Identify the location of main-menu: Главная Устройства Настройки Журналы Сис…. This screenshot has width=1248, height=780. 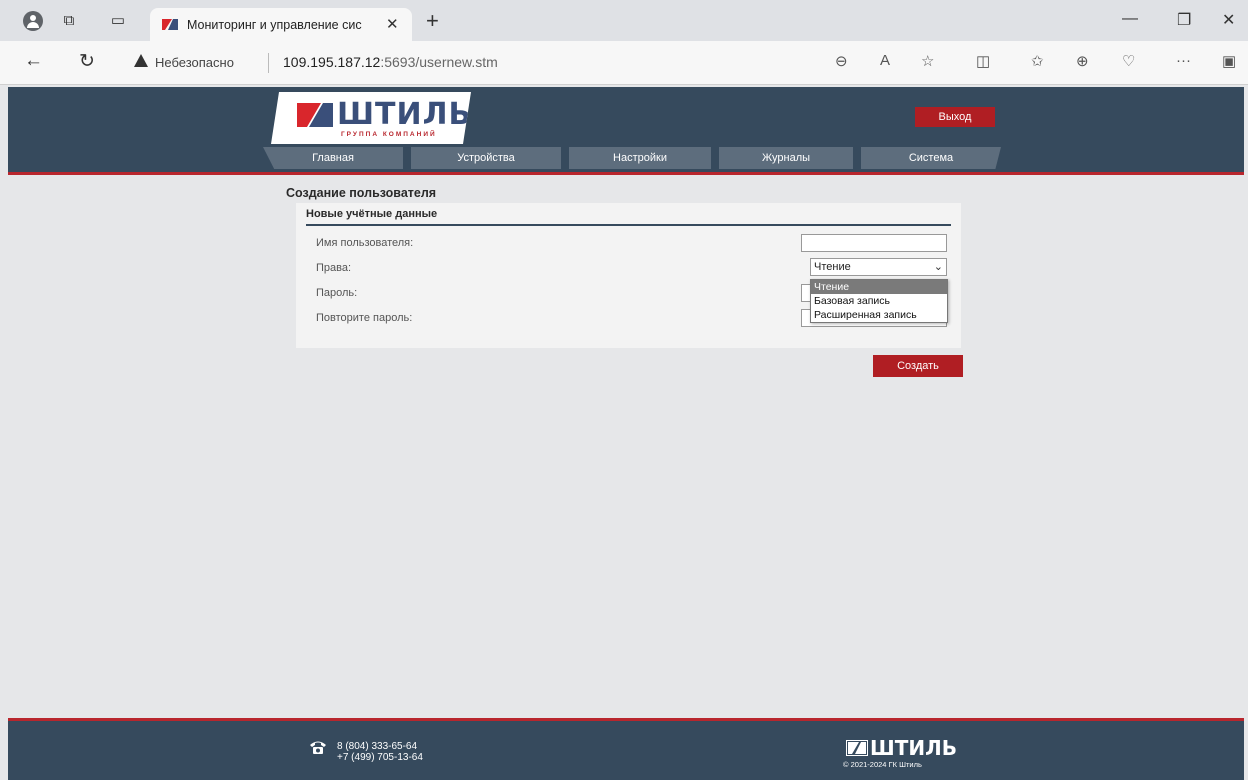
(633, 158).